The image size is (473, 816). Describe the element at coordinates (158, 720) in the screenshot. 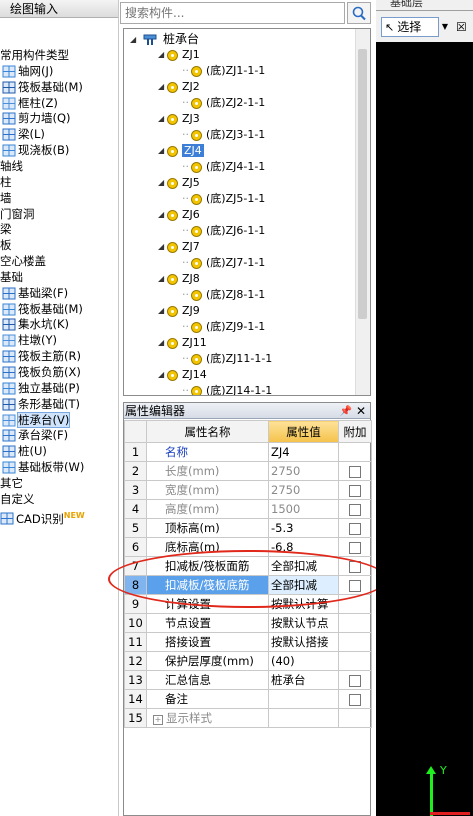

I see `expand-icon: +` at that location.